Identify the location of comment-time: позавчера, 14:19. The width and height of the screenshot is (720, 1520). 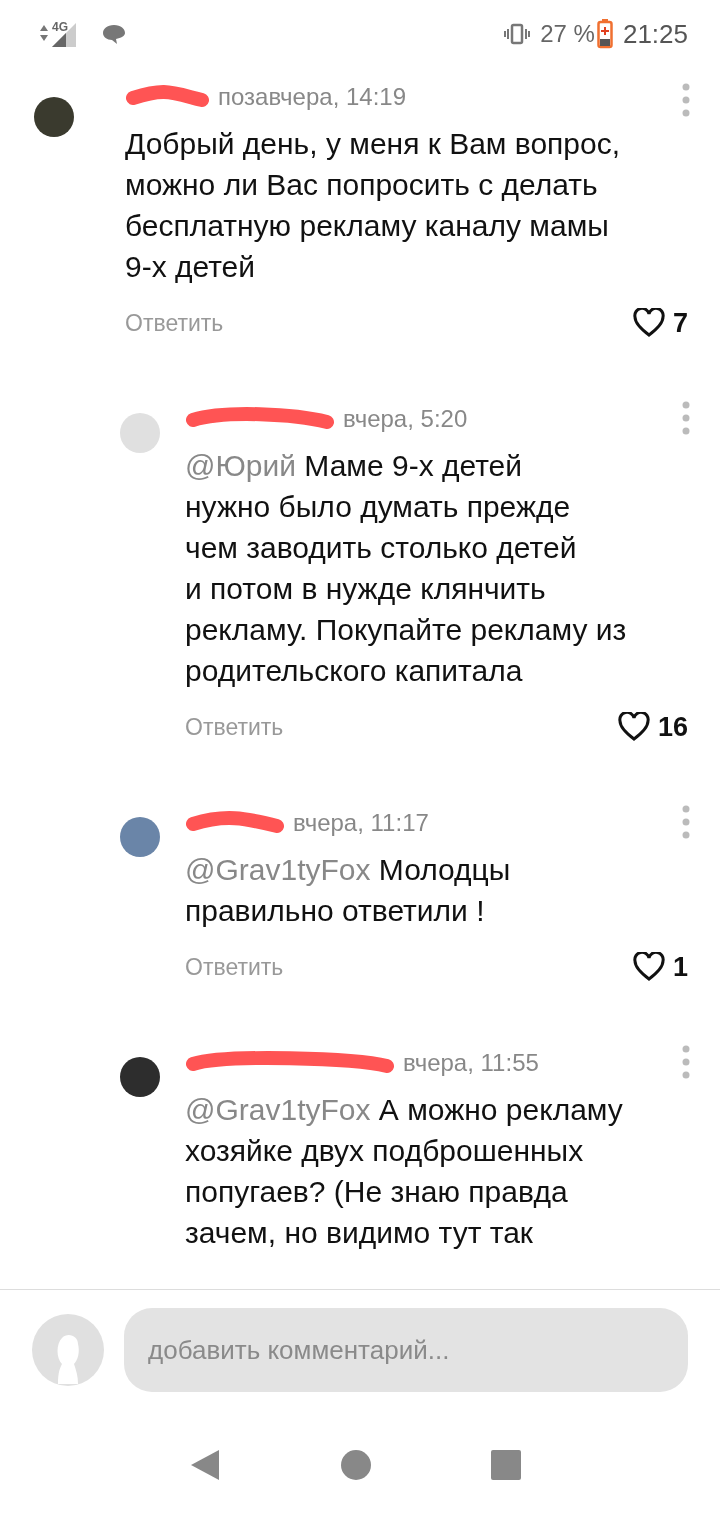
(312, 97).